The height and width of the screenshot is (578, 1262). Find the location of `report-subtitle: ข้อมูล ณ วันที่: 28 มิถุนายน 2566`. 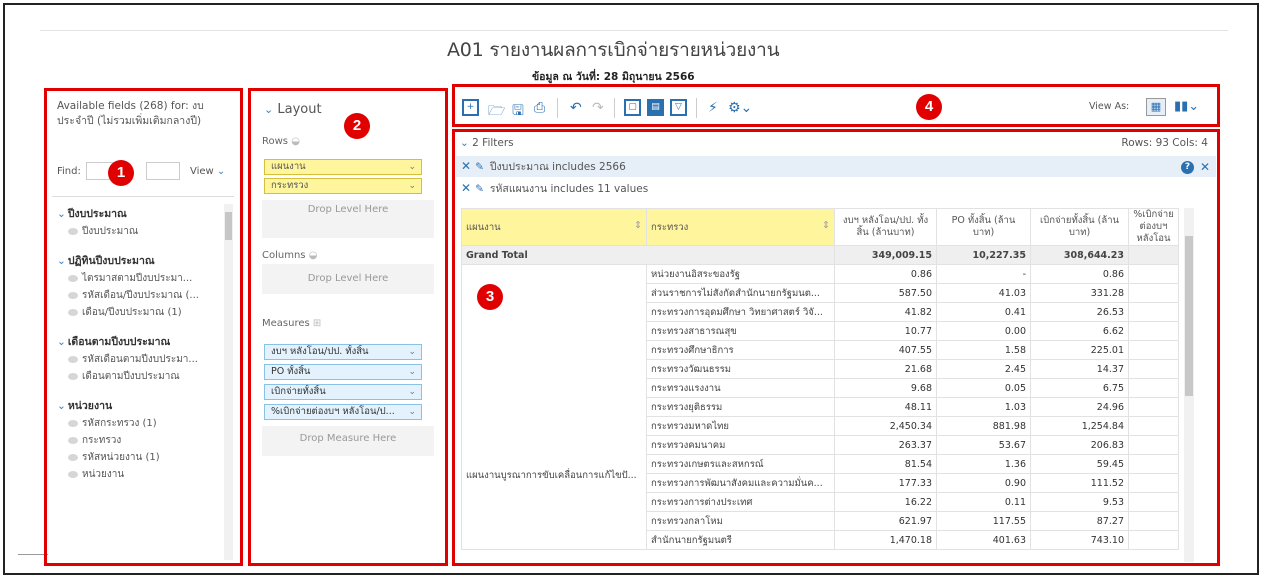

report-subtitle: ข้อมูล ณ วันที่: 28 มิถุนายน 2566 is located at coordinates (613, 77).